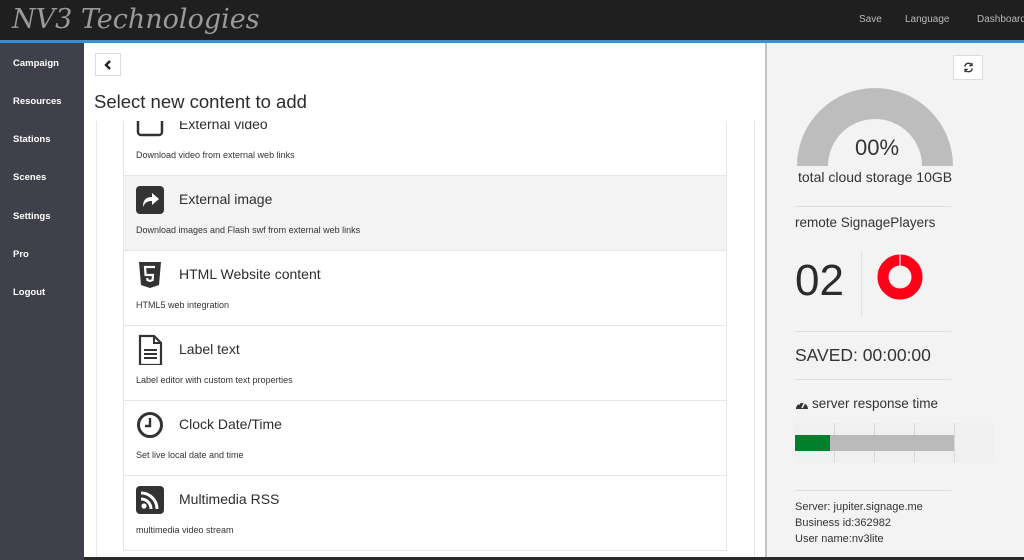 The width and height of the screenshot is (1024, 560). I want to click on rss-icon, so click(150, 500).